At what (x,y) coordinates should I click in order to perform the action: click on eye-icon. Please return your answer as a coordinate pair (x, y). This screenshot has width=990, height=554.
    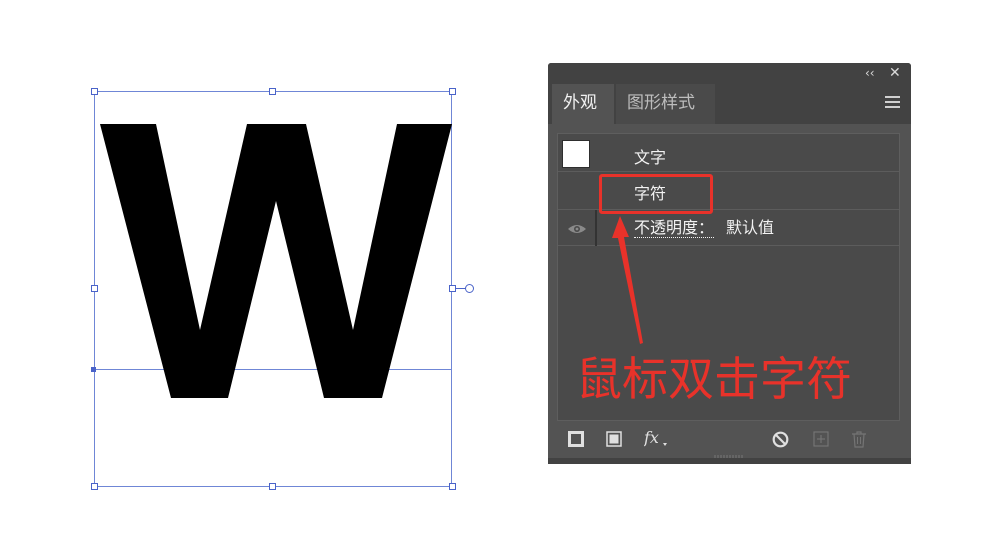
    Looking at the image, I should click on (577, 229).